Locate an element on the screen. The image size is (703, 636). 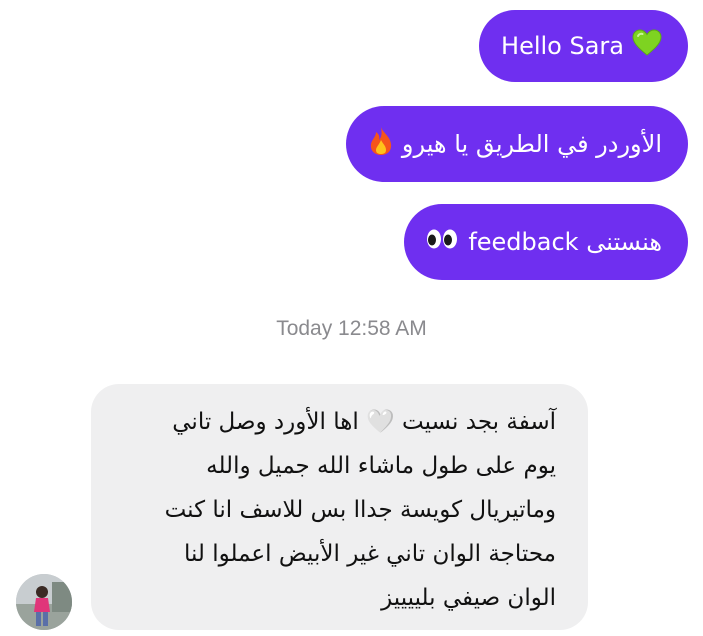
message-line: يوم على طول ماشاء الله جميل والله is located at coordinates (381, 466).